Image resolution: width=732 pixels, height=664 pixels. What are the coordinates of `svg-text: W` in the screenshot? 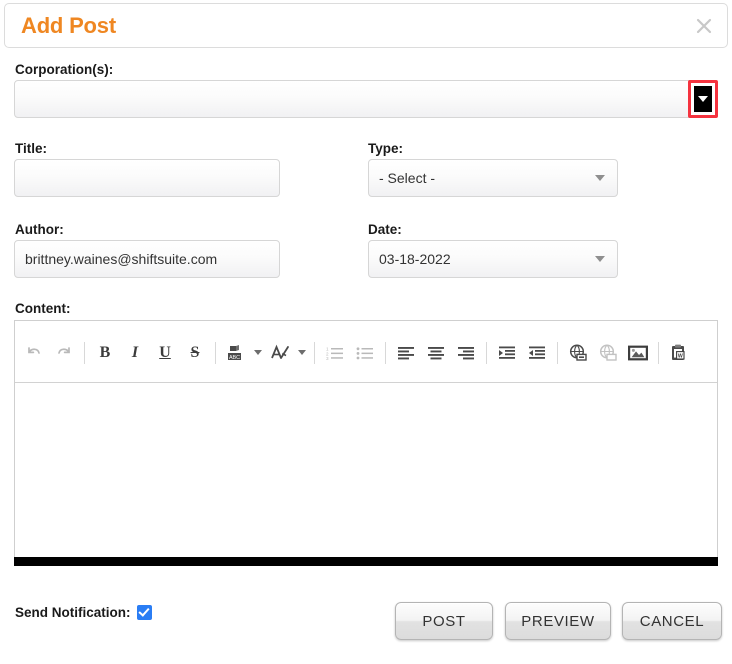 It's located at (680, 356).